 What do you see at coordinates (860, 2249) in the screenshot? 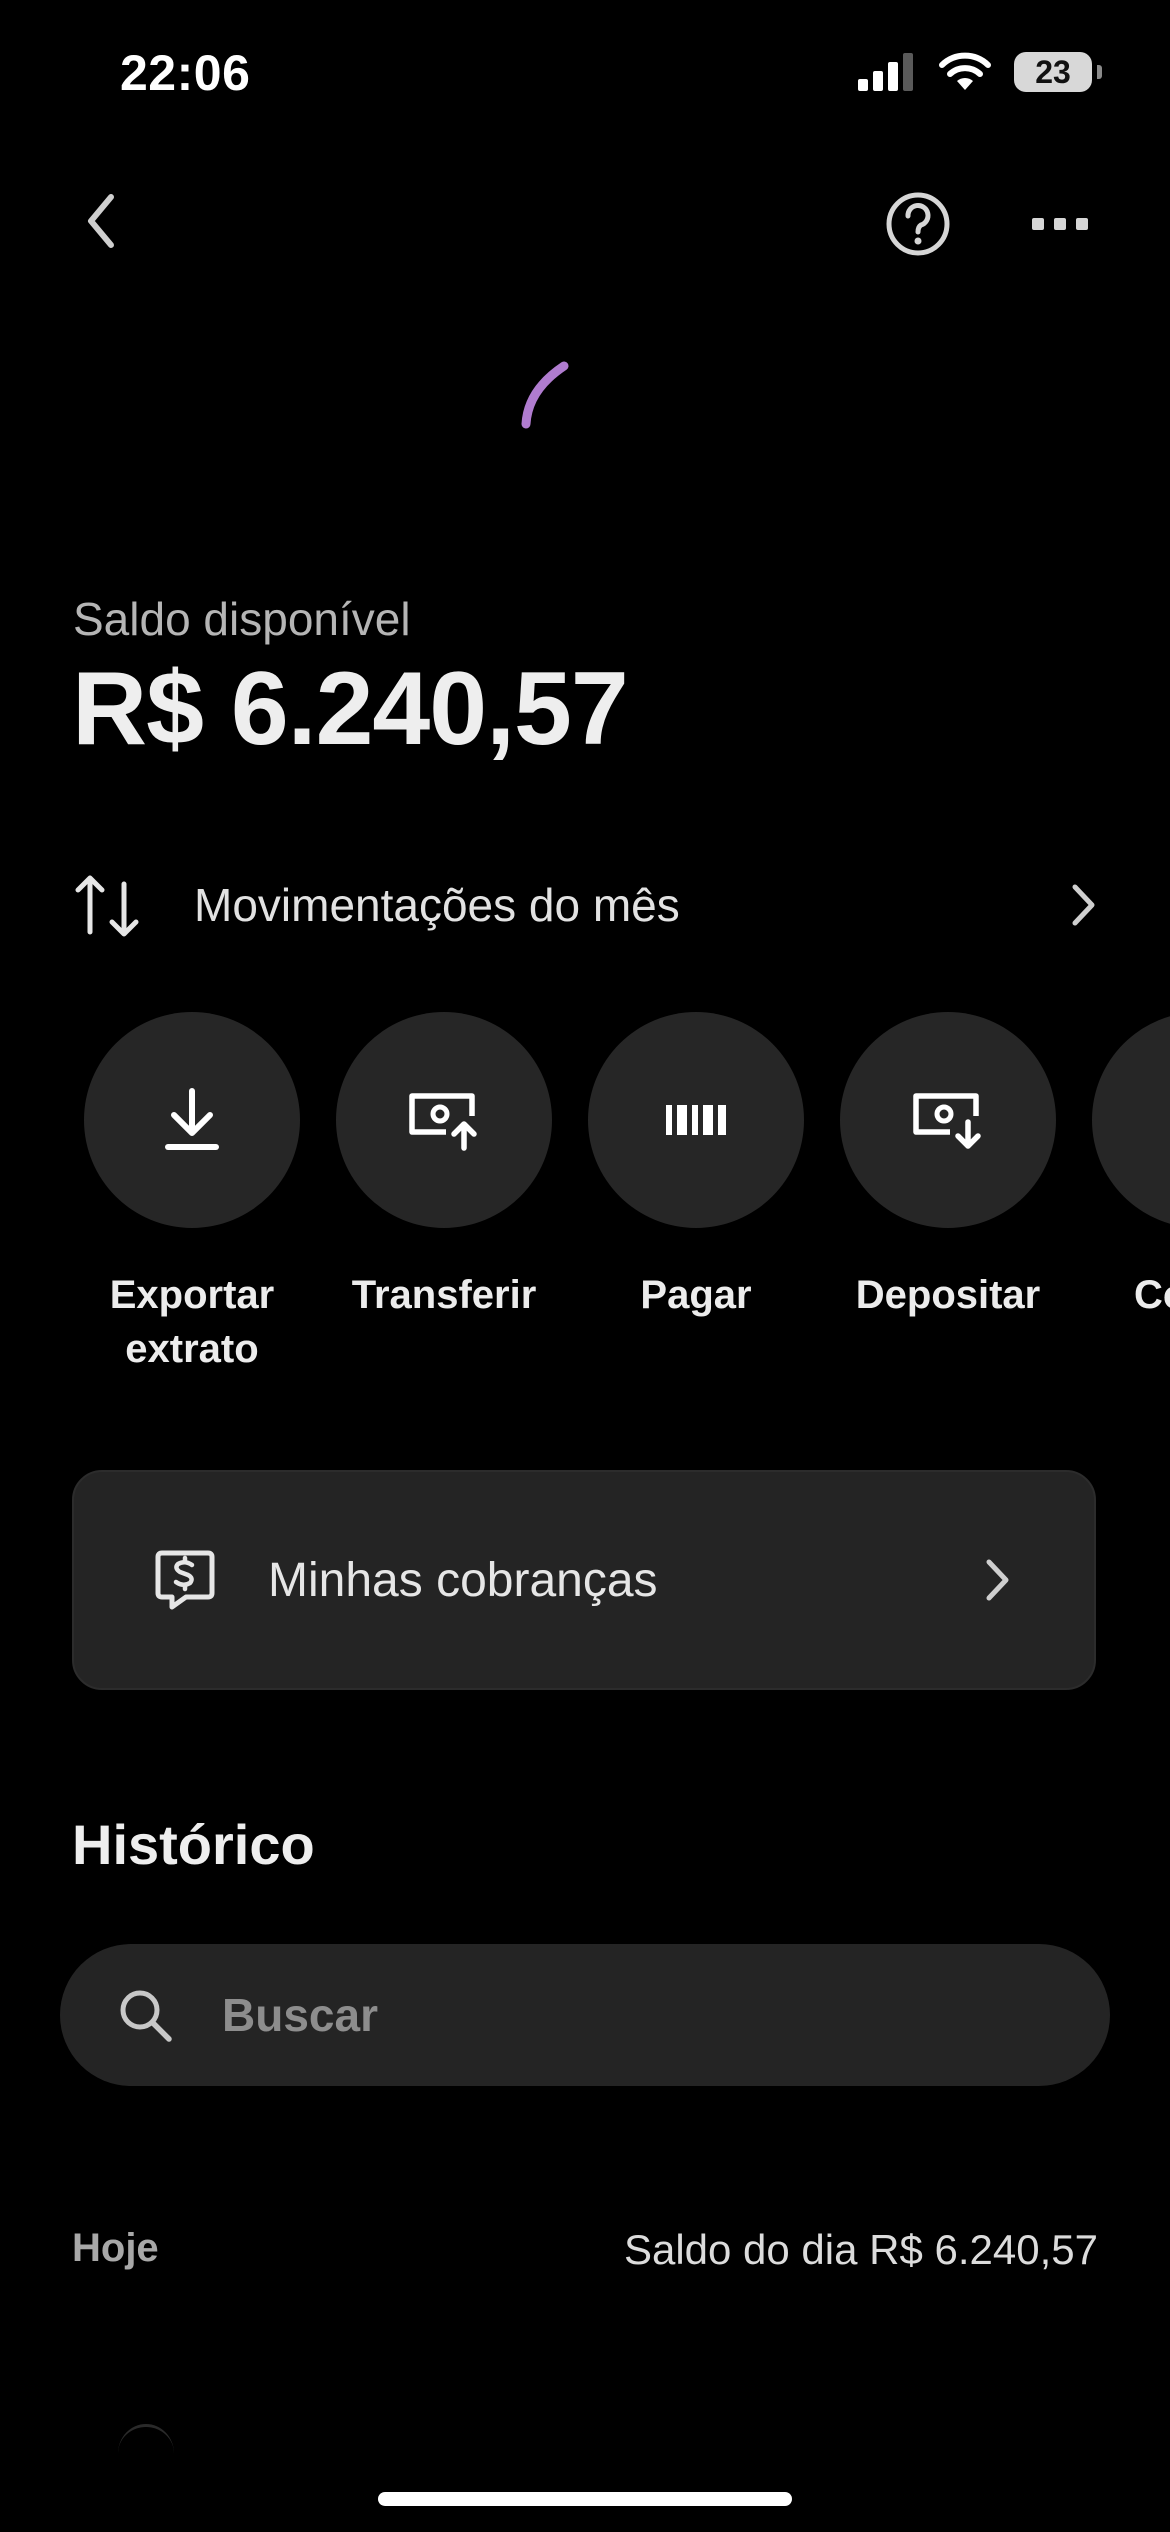
I see `day-balance: Saldo do dia R$ 6.240,57` at bounding box center [860, 2249].